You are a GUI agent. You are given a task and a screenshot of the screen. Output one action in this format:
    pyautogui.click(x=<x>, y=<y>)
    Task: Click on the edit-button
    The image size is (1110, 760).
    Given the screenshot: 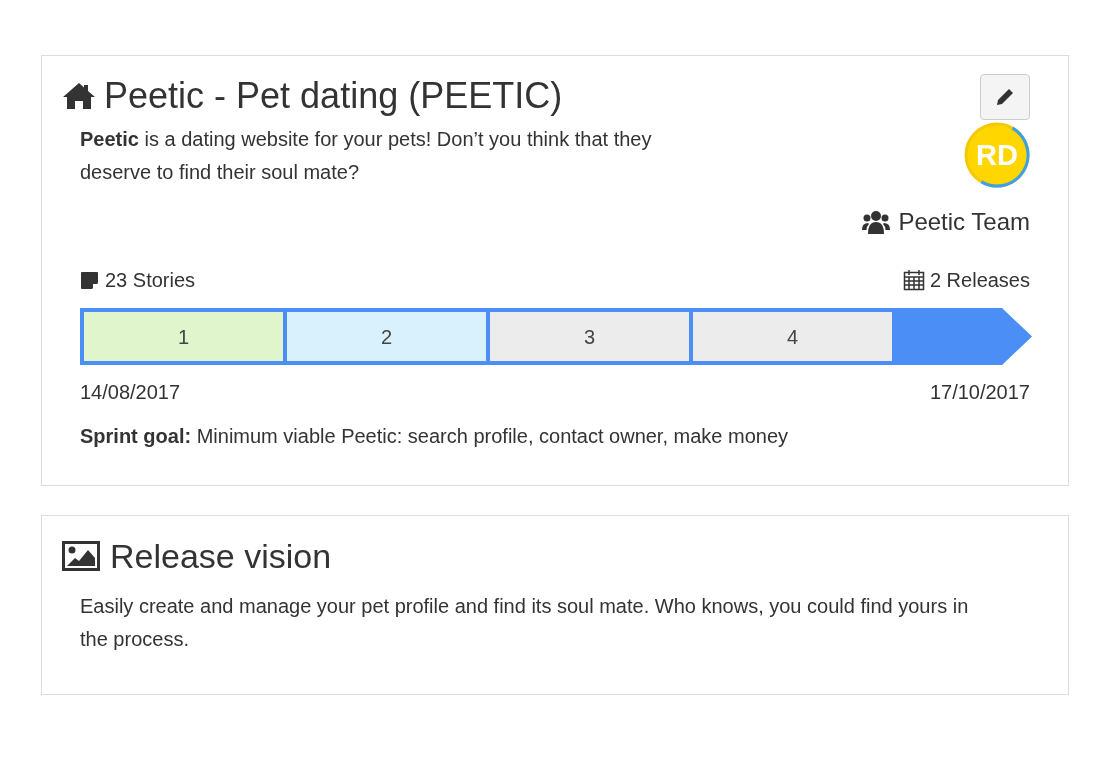 What is the action you would take?
    pyautogui.click(x=1005, y=97)
    